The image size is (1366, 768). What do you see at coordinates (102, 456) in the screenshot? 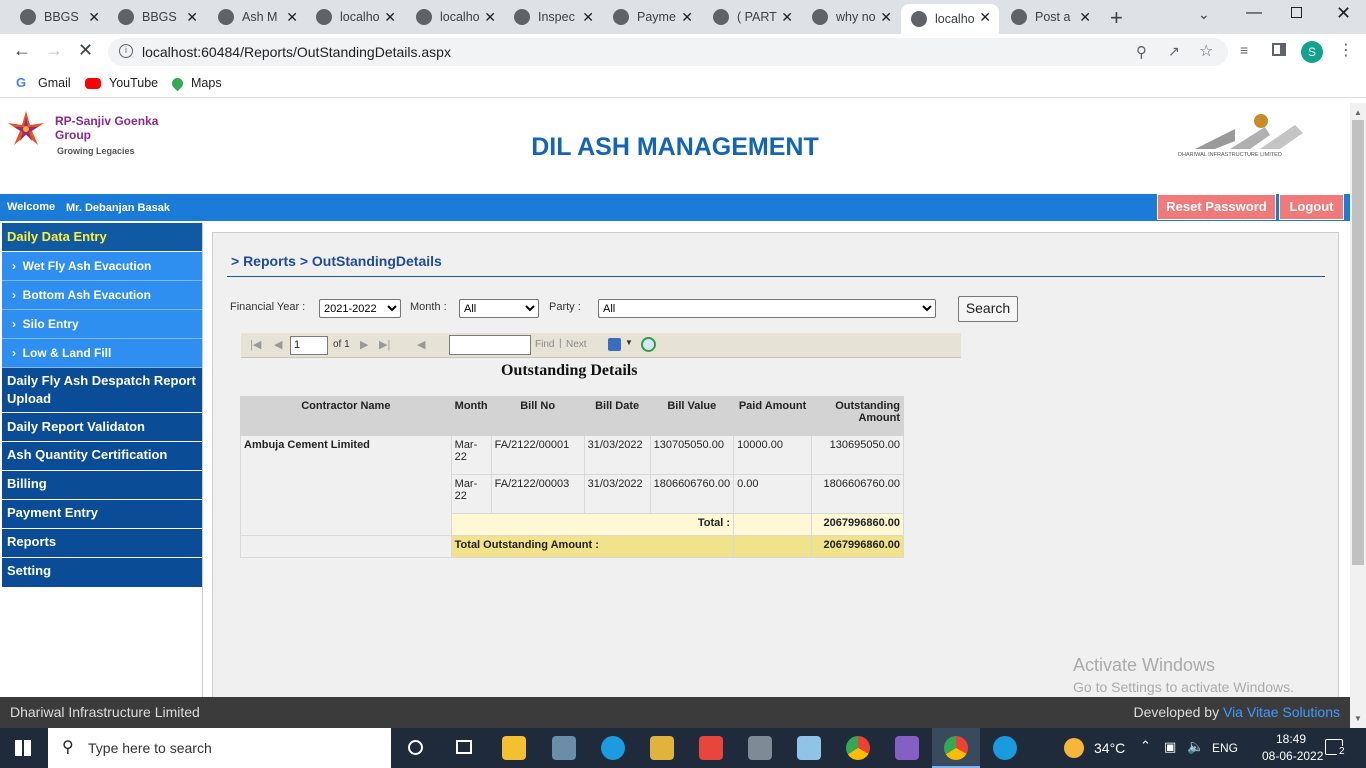
I see `sidebar-item-ash-certification: Ash Quantity Certification` at bounding box center [102, 456].